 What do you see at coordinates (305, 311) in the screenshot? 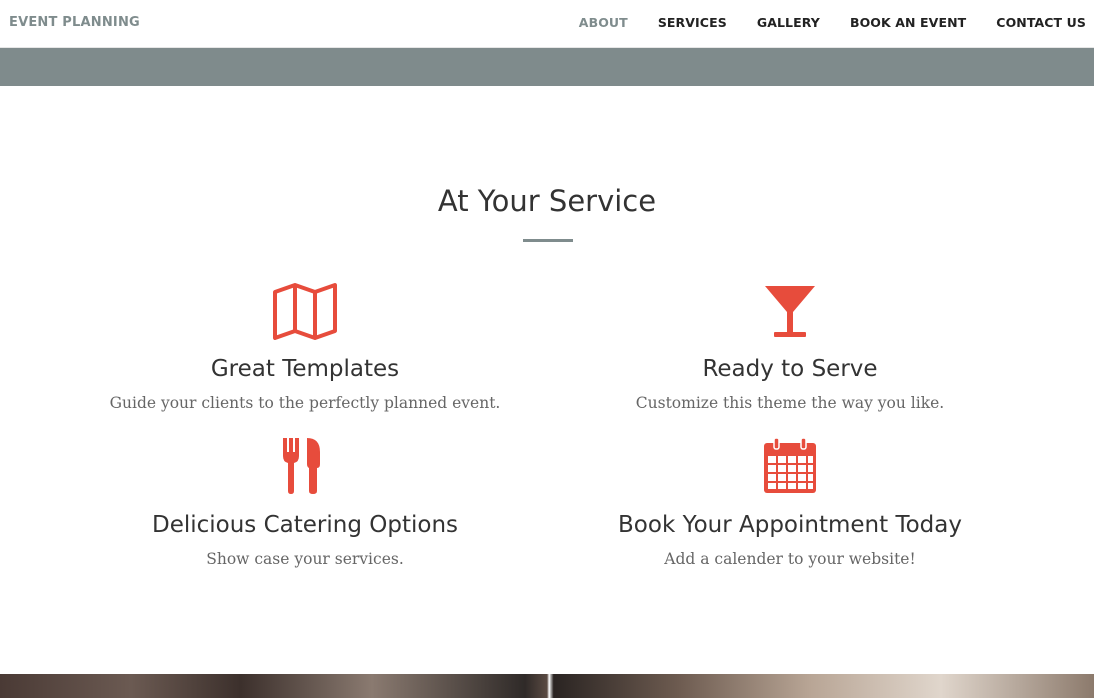
I see `map-icon` at bounding box center [305, 311].